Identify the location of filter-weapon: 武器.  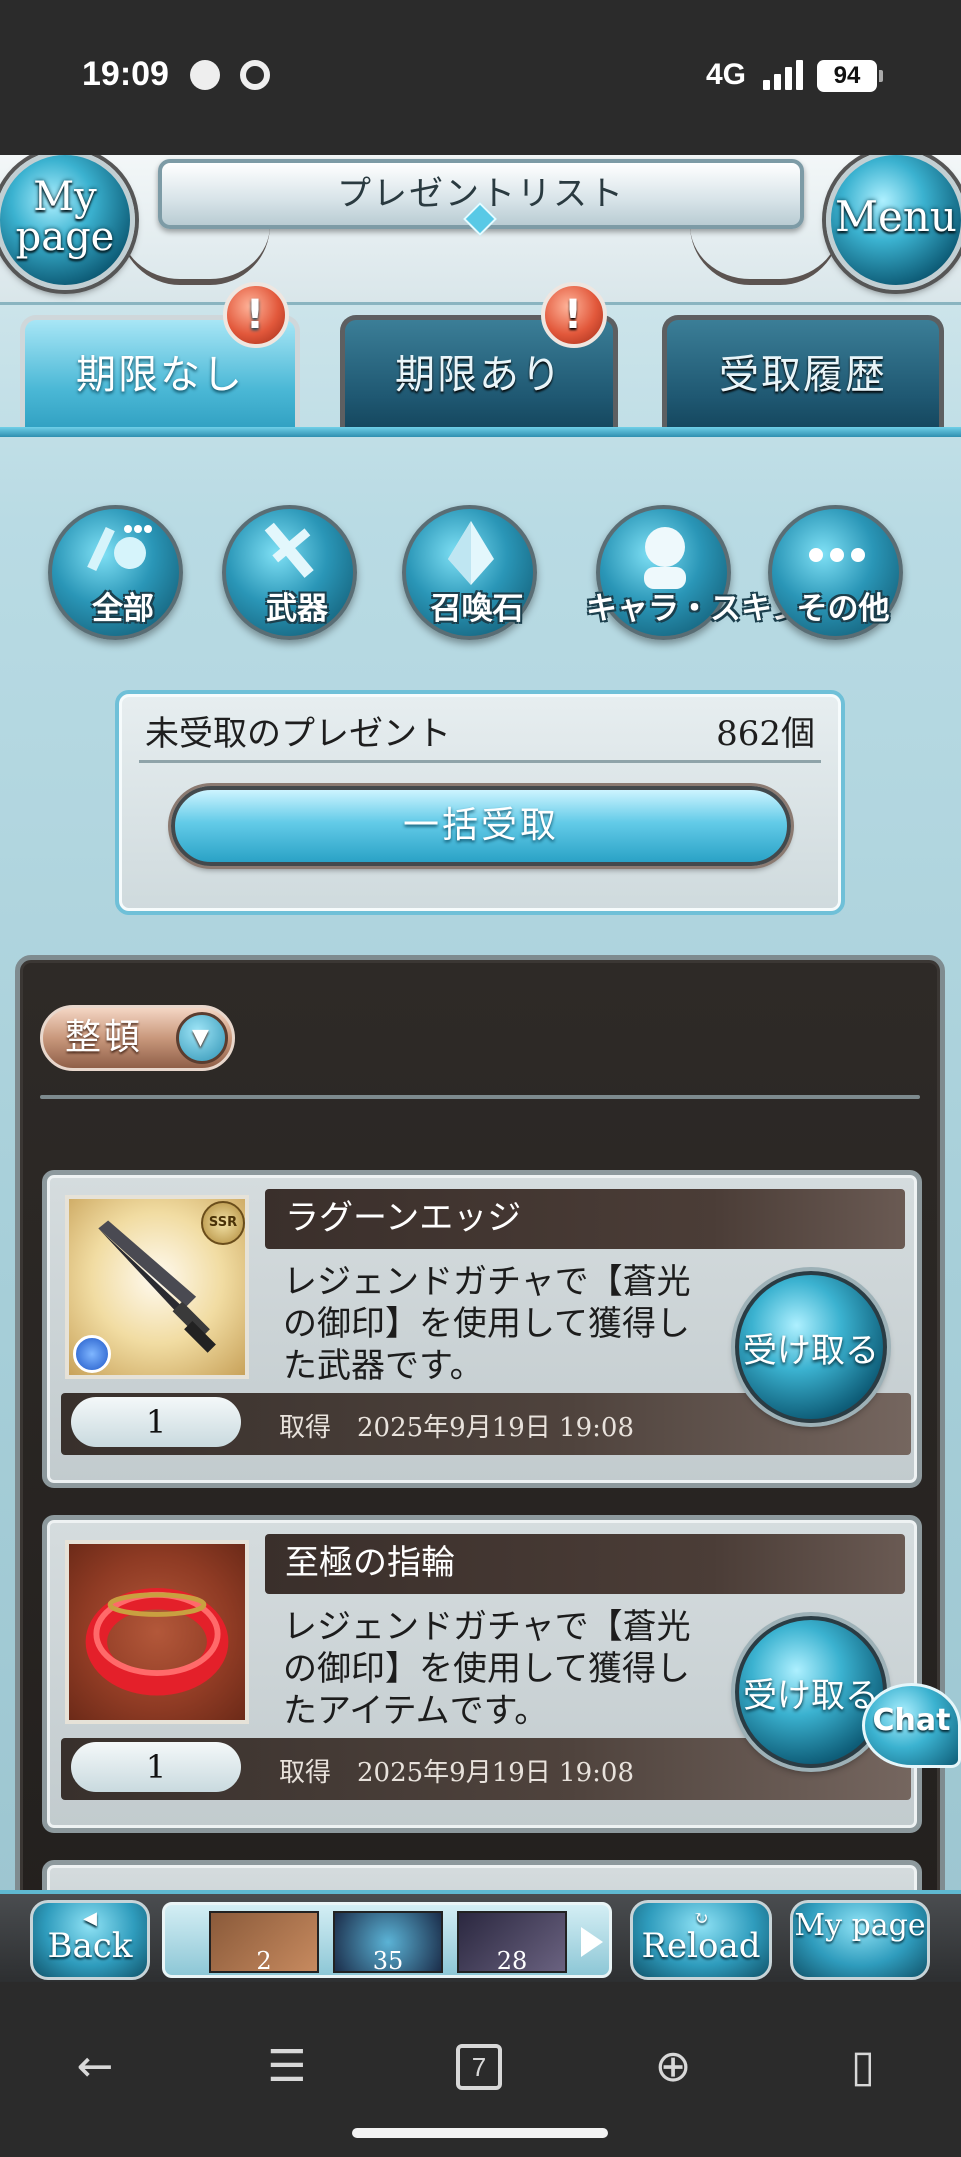
(289, 572).